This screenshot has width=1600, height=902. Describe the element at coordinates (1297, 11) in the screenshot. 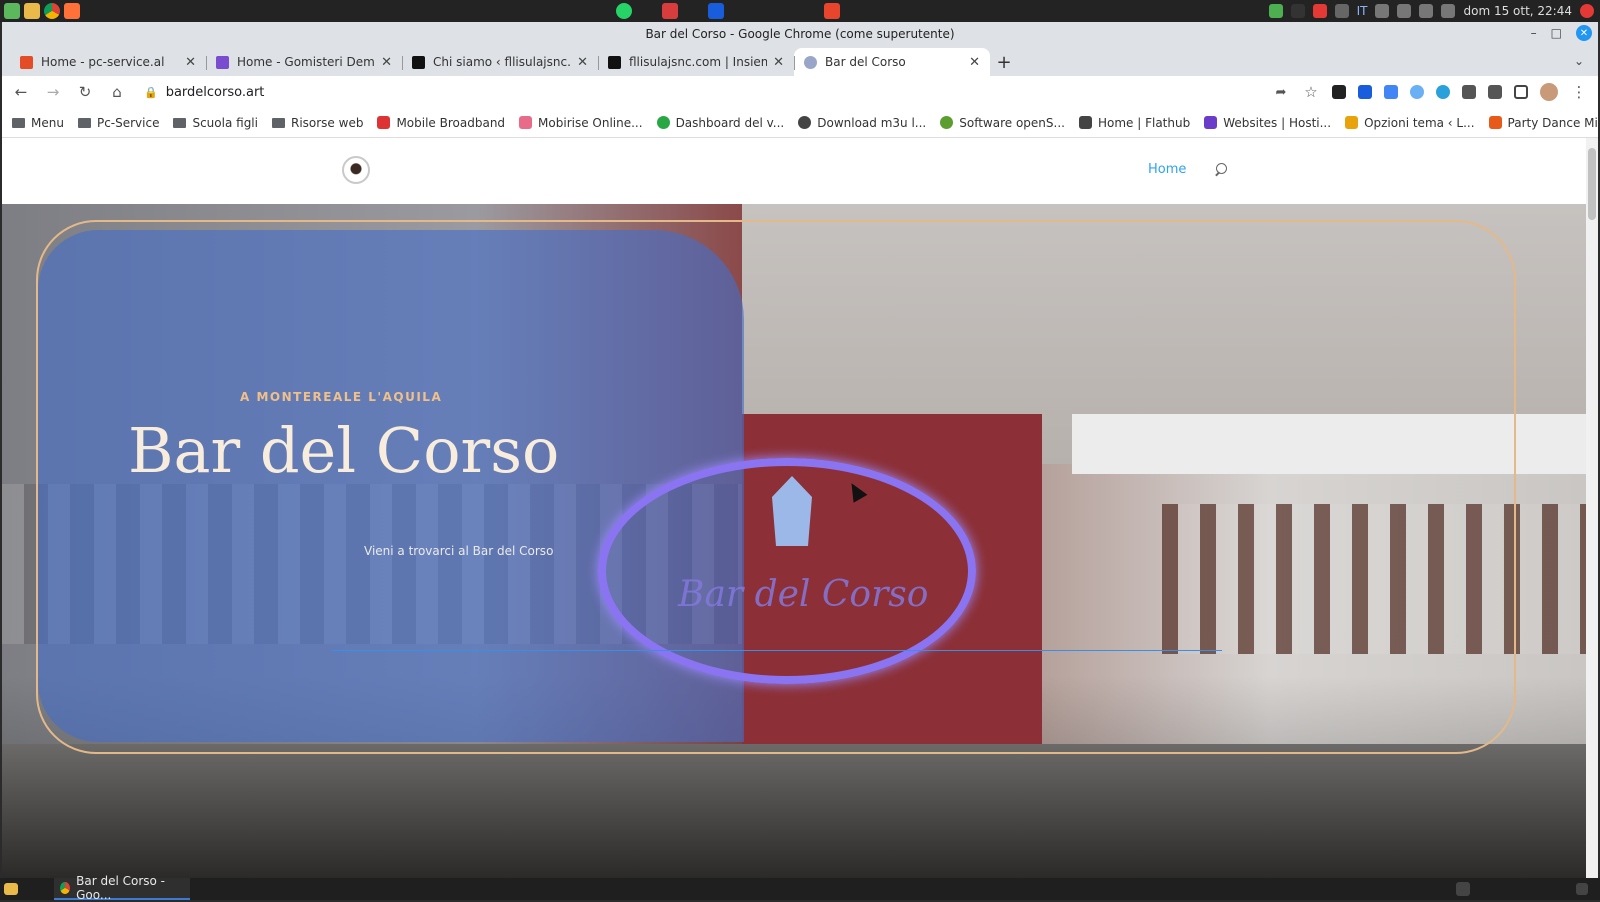

I see `terminal-icon` at that location.